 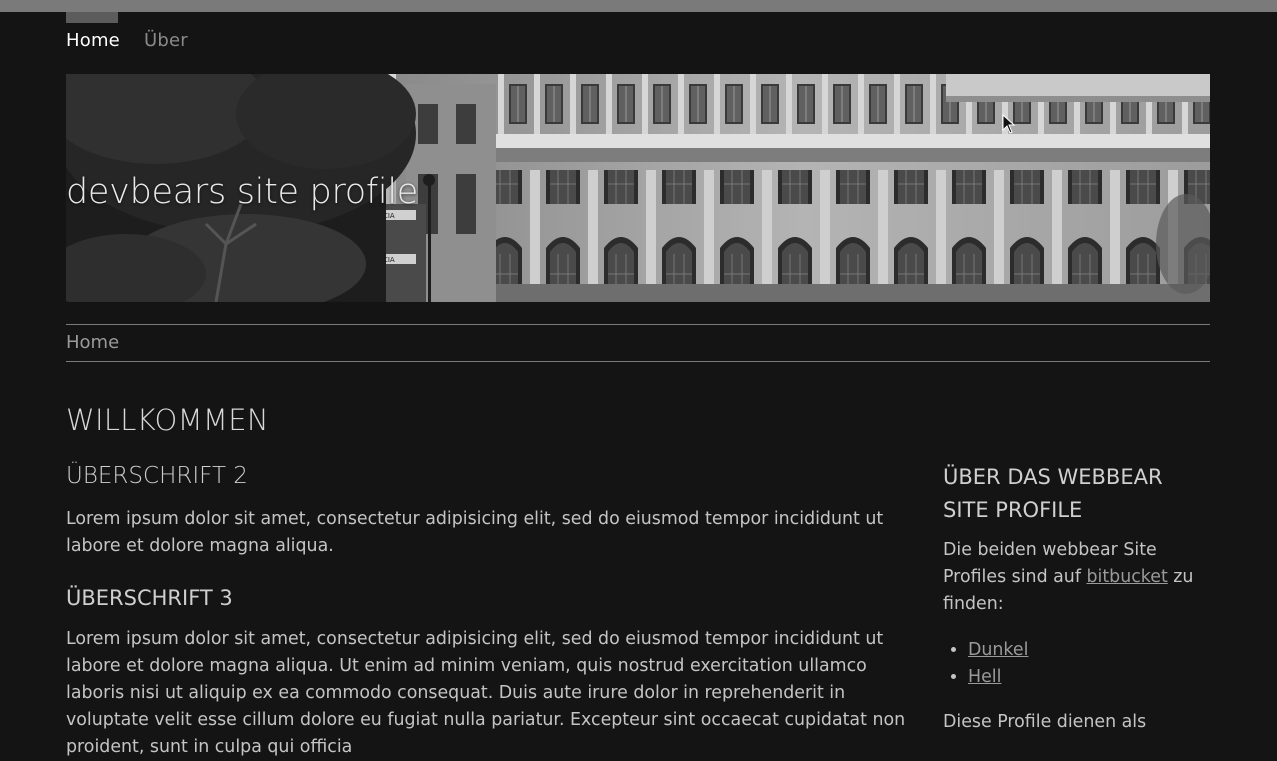 What do you see at coordinates (93, 40) in the screenshot?
I see `nav-item-home: Home` at bounding box center [93, 40].